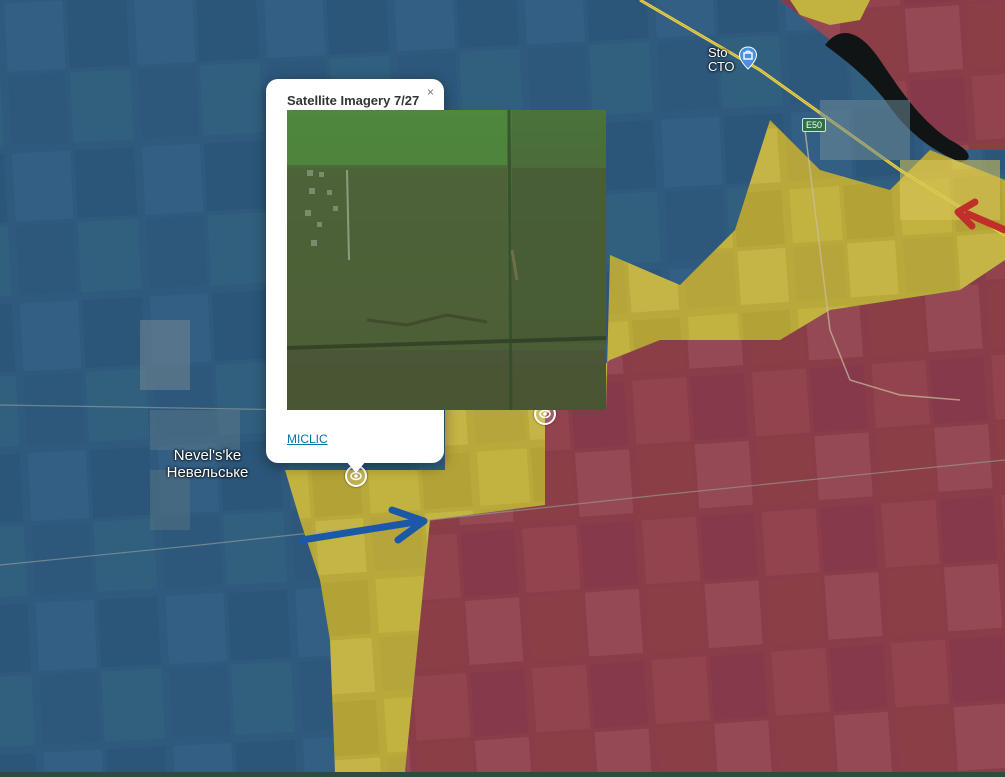 The height and width of the screenshot is (777, 1005). I want to click on satellite-image, so click(446, 260).